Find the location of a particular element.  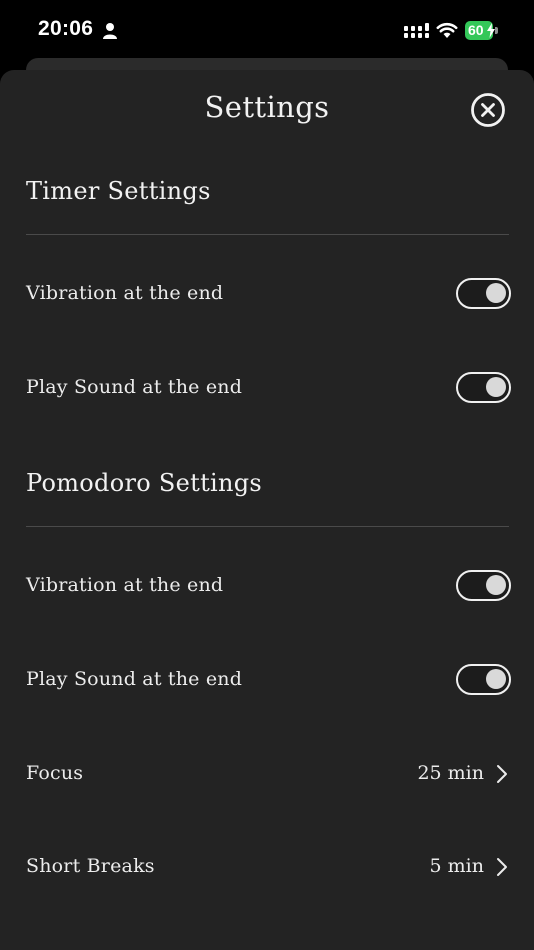

row-label: Short Breaks is located at coordinates (90, 866).